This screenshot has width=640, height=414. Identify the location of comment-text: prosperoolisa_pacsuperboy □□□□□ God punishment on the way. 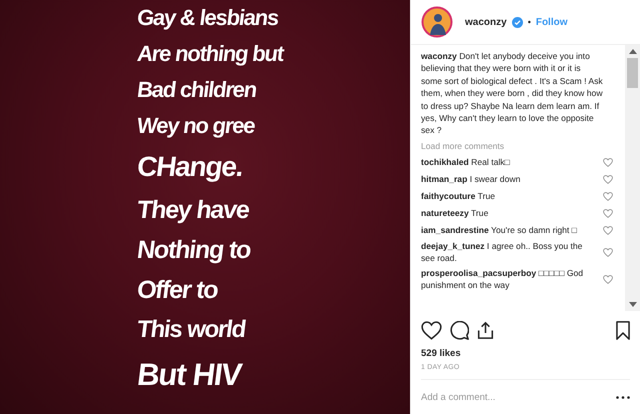
(502, 279).